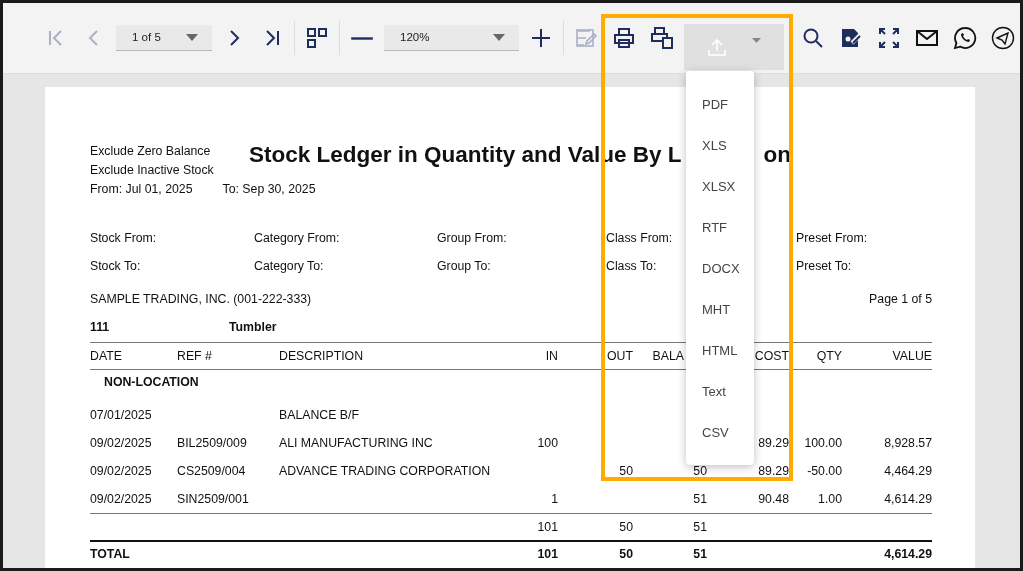  I want to click on table-cell: 07/01/2025, so click(121, 415).